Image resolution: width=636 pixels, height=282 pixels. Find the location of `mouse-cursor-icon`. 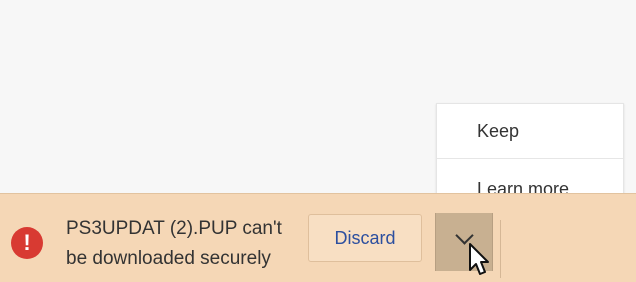

mouse-cursor-icon is located at coordinates (479, 259).